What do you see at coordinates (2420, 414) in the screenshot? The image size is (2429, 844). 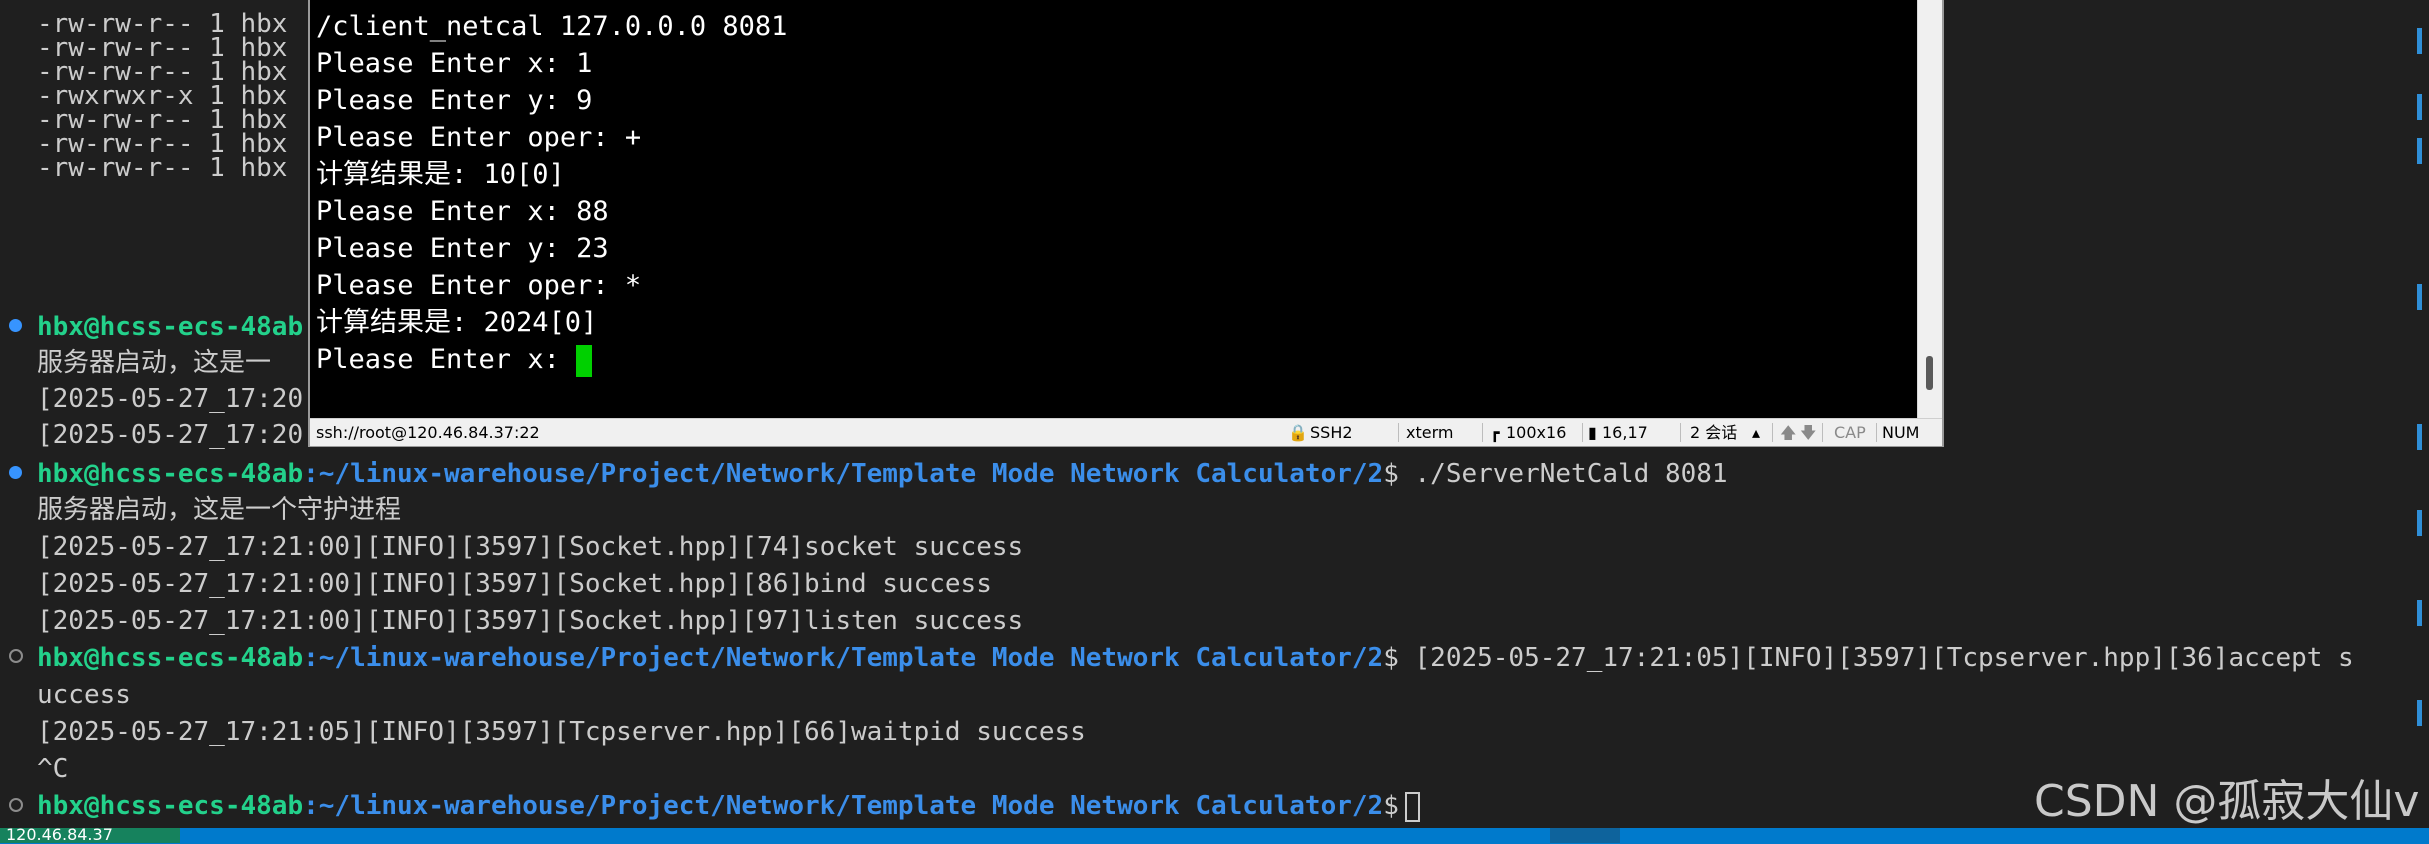 I see `scrollbar-markers` at bounding box center [2420, 414].